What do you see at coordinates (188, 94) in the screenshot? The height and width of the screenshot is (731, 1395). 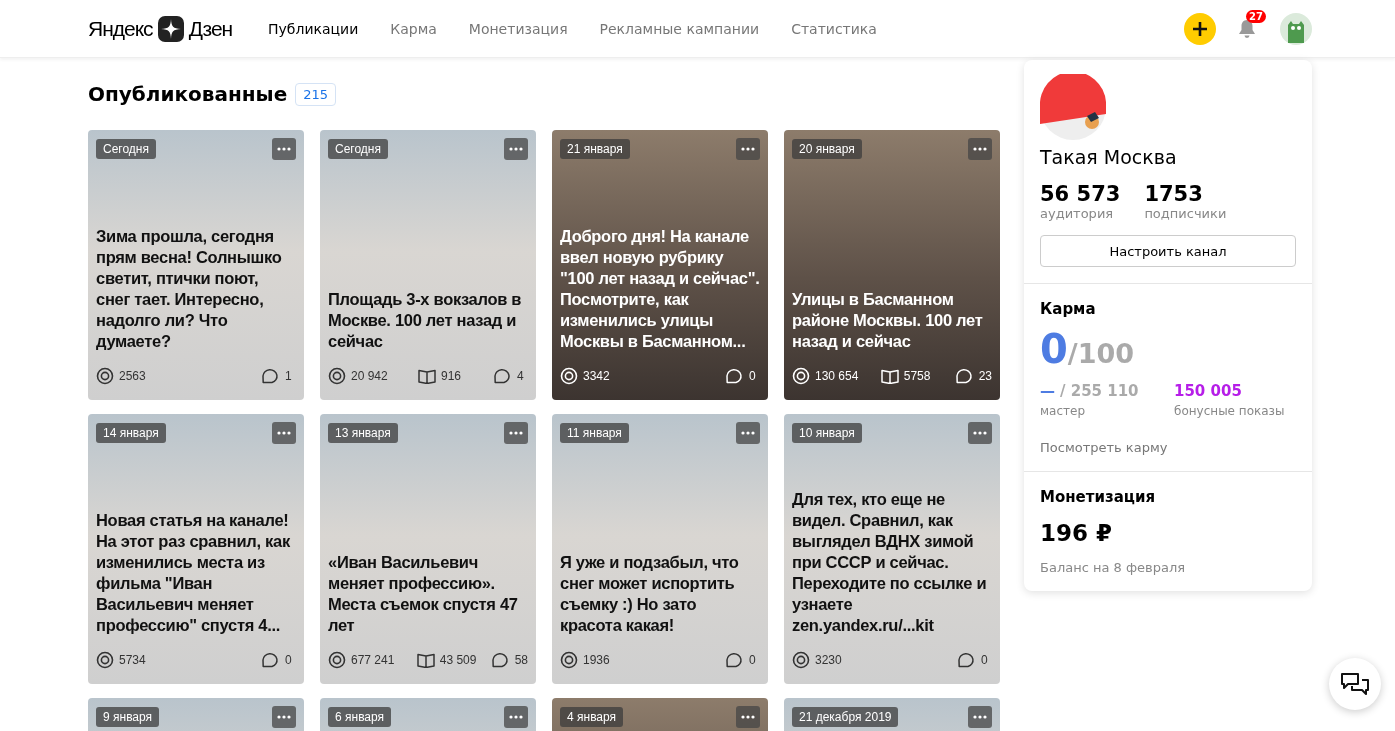 I see `section-title: Опубликованные` at bounding box center [188, 94].